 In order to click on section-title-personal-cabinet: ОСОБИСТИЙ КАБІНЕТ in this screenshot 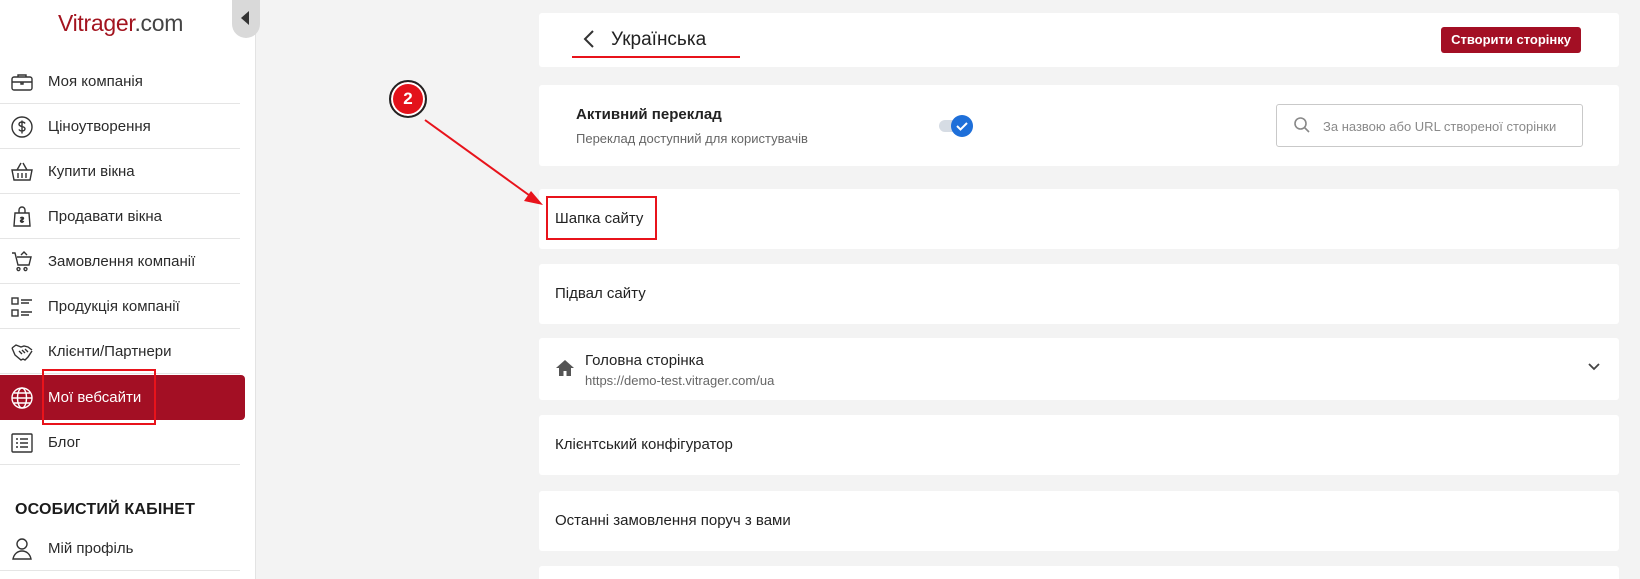, I will do `click(105, 509)`.